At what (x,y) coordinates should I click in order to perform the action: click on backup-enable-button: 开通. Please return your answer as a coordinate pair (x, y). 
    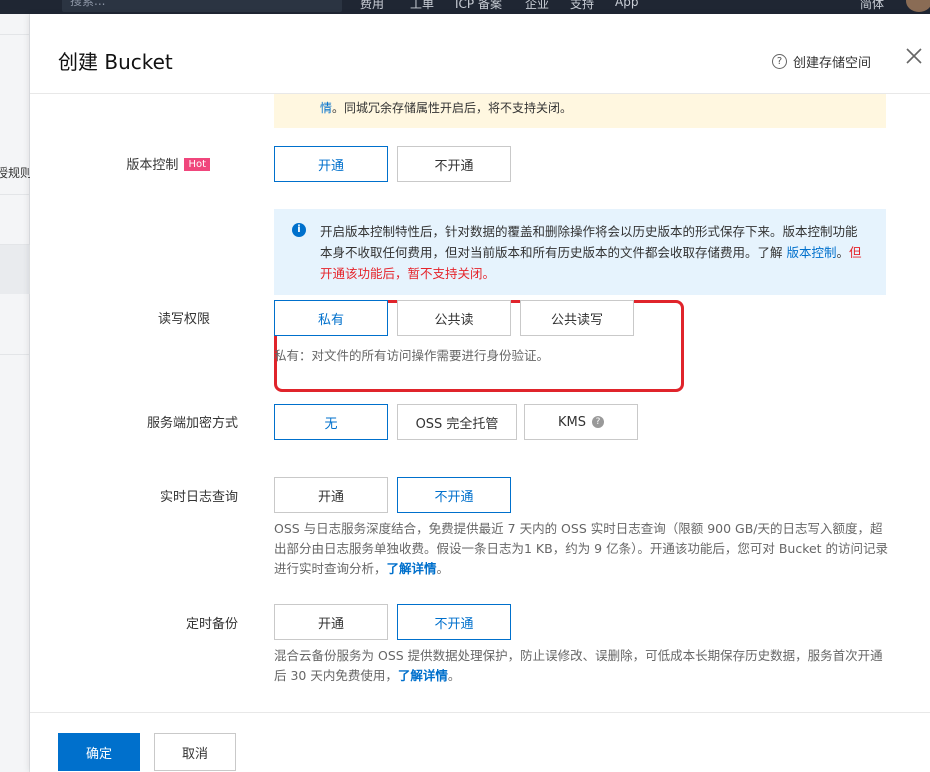
    Looking at the image, I should click on (331, 622).